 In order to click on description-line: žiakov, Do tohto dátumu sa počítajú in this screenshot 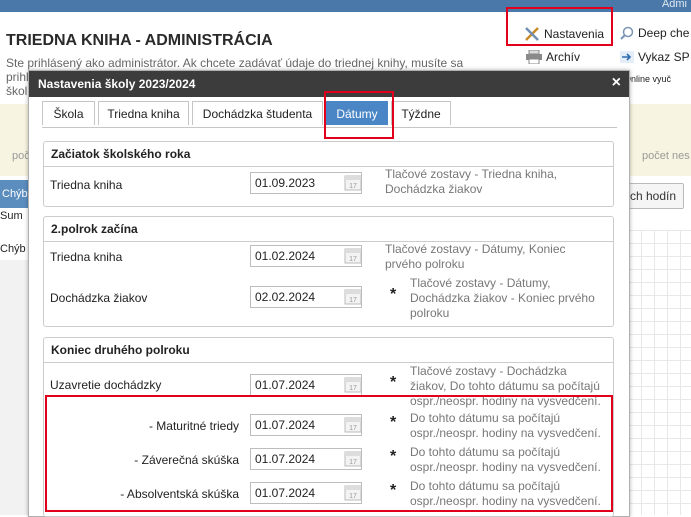, I will do `click(505, 386)`.